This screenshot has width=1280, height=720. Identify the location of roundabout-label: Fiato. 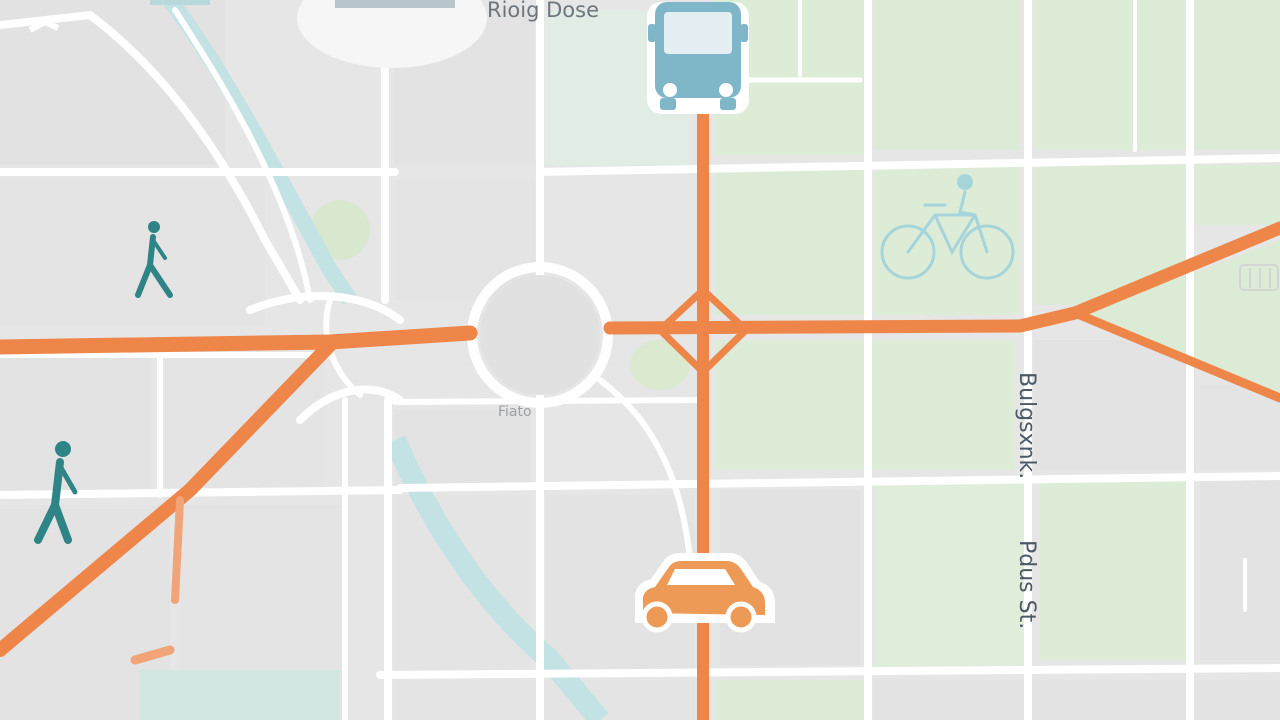
(515, 412).